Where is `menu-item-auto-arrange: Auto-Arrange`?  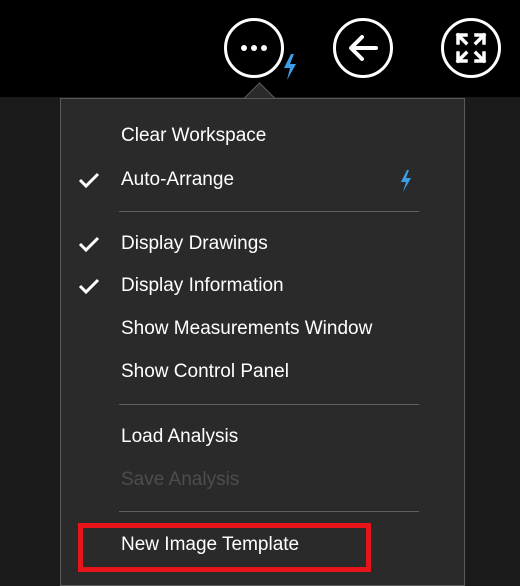 menu-item-auto-arrange: Auto-Arrange is located at coordinates (262, 180).